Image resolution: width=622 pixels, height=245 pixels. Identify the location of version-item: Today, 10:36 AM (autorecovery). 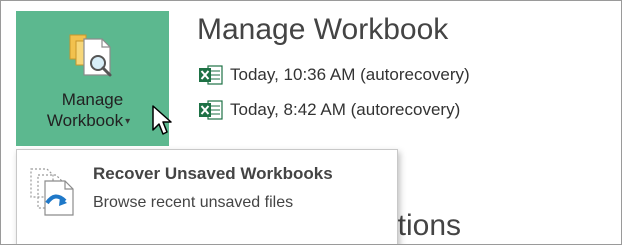
(334, 75).